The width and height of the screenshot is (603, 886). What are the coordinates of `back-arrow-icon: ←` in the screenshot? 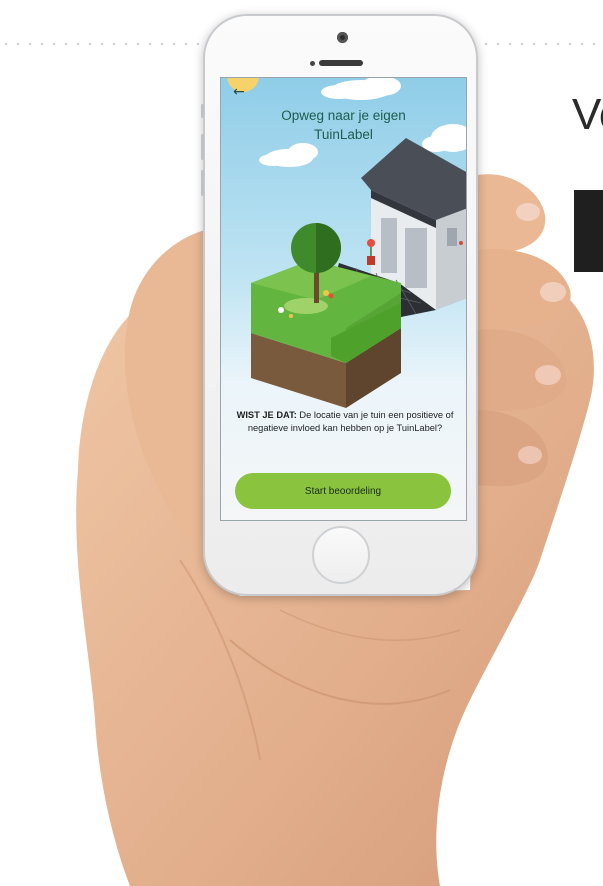 It's located at (239, 92).